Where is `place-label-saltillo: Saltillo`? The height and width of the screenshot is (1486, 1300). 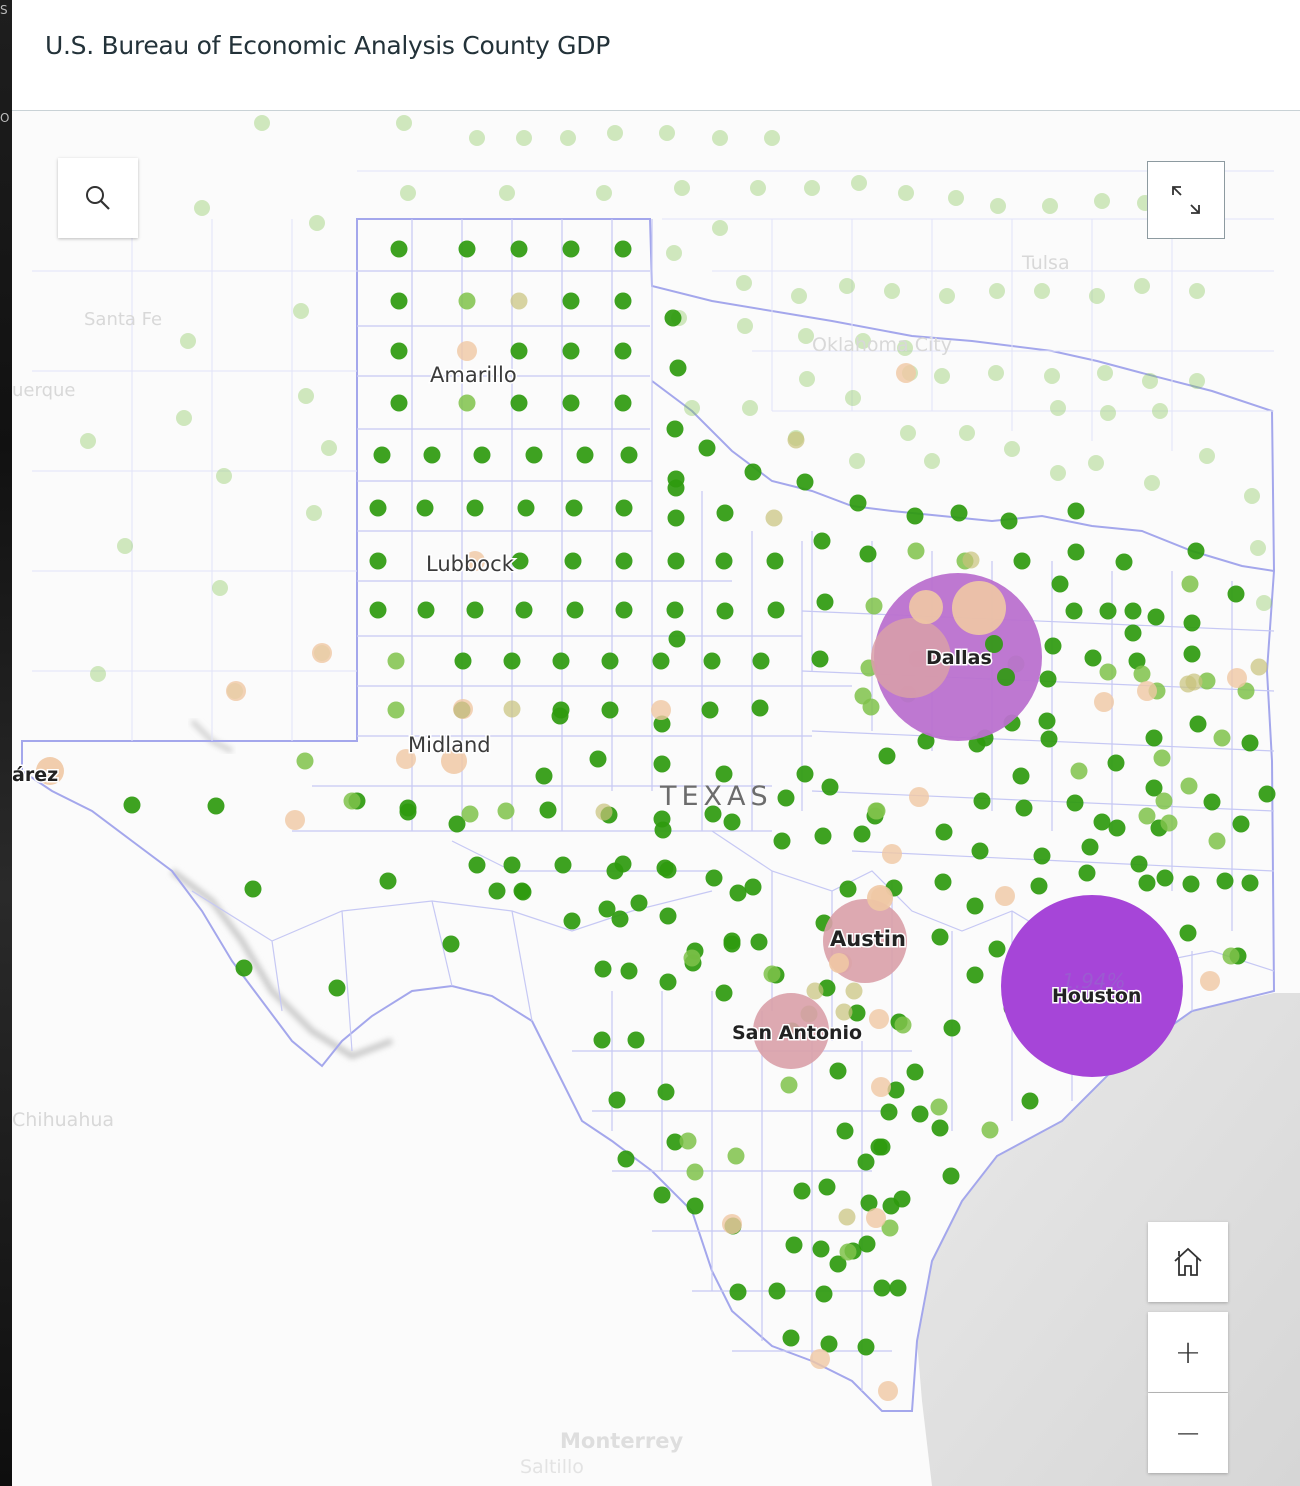
place-label-saltillo: Saltillo is located at coordinates (552, 1467).